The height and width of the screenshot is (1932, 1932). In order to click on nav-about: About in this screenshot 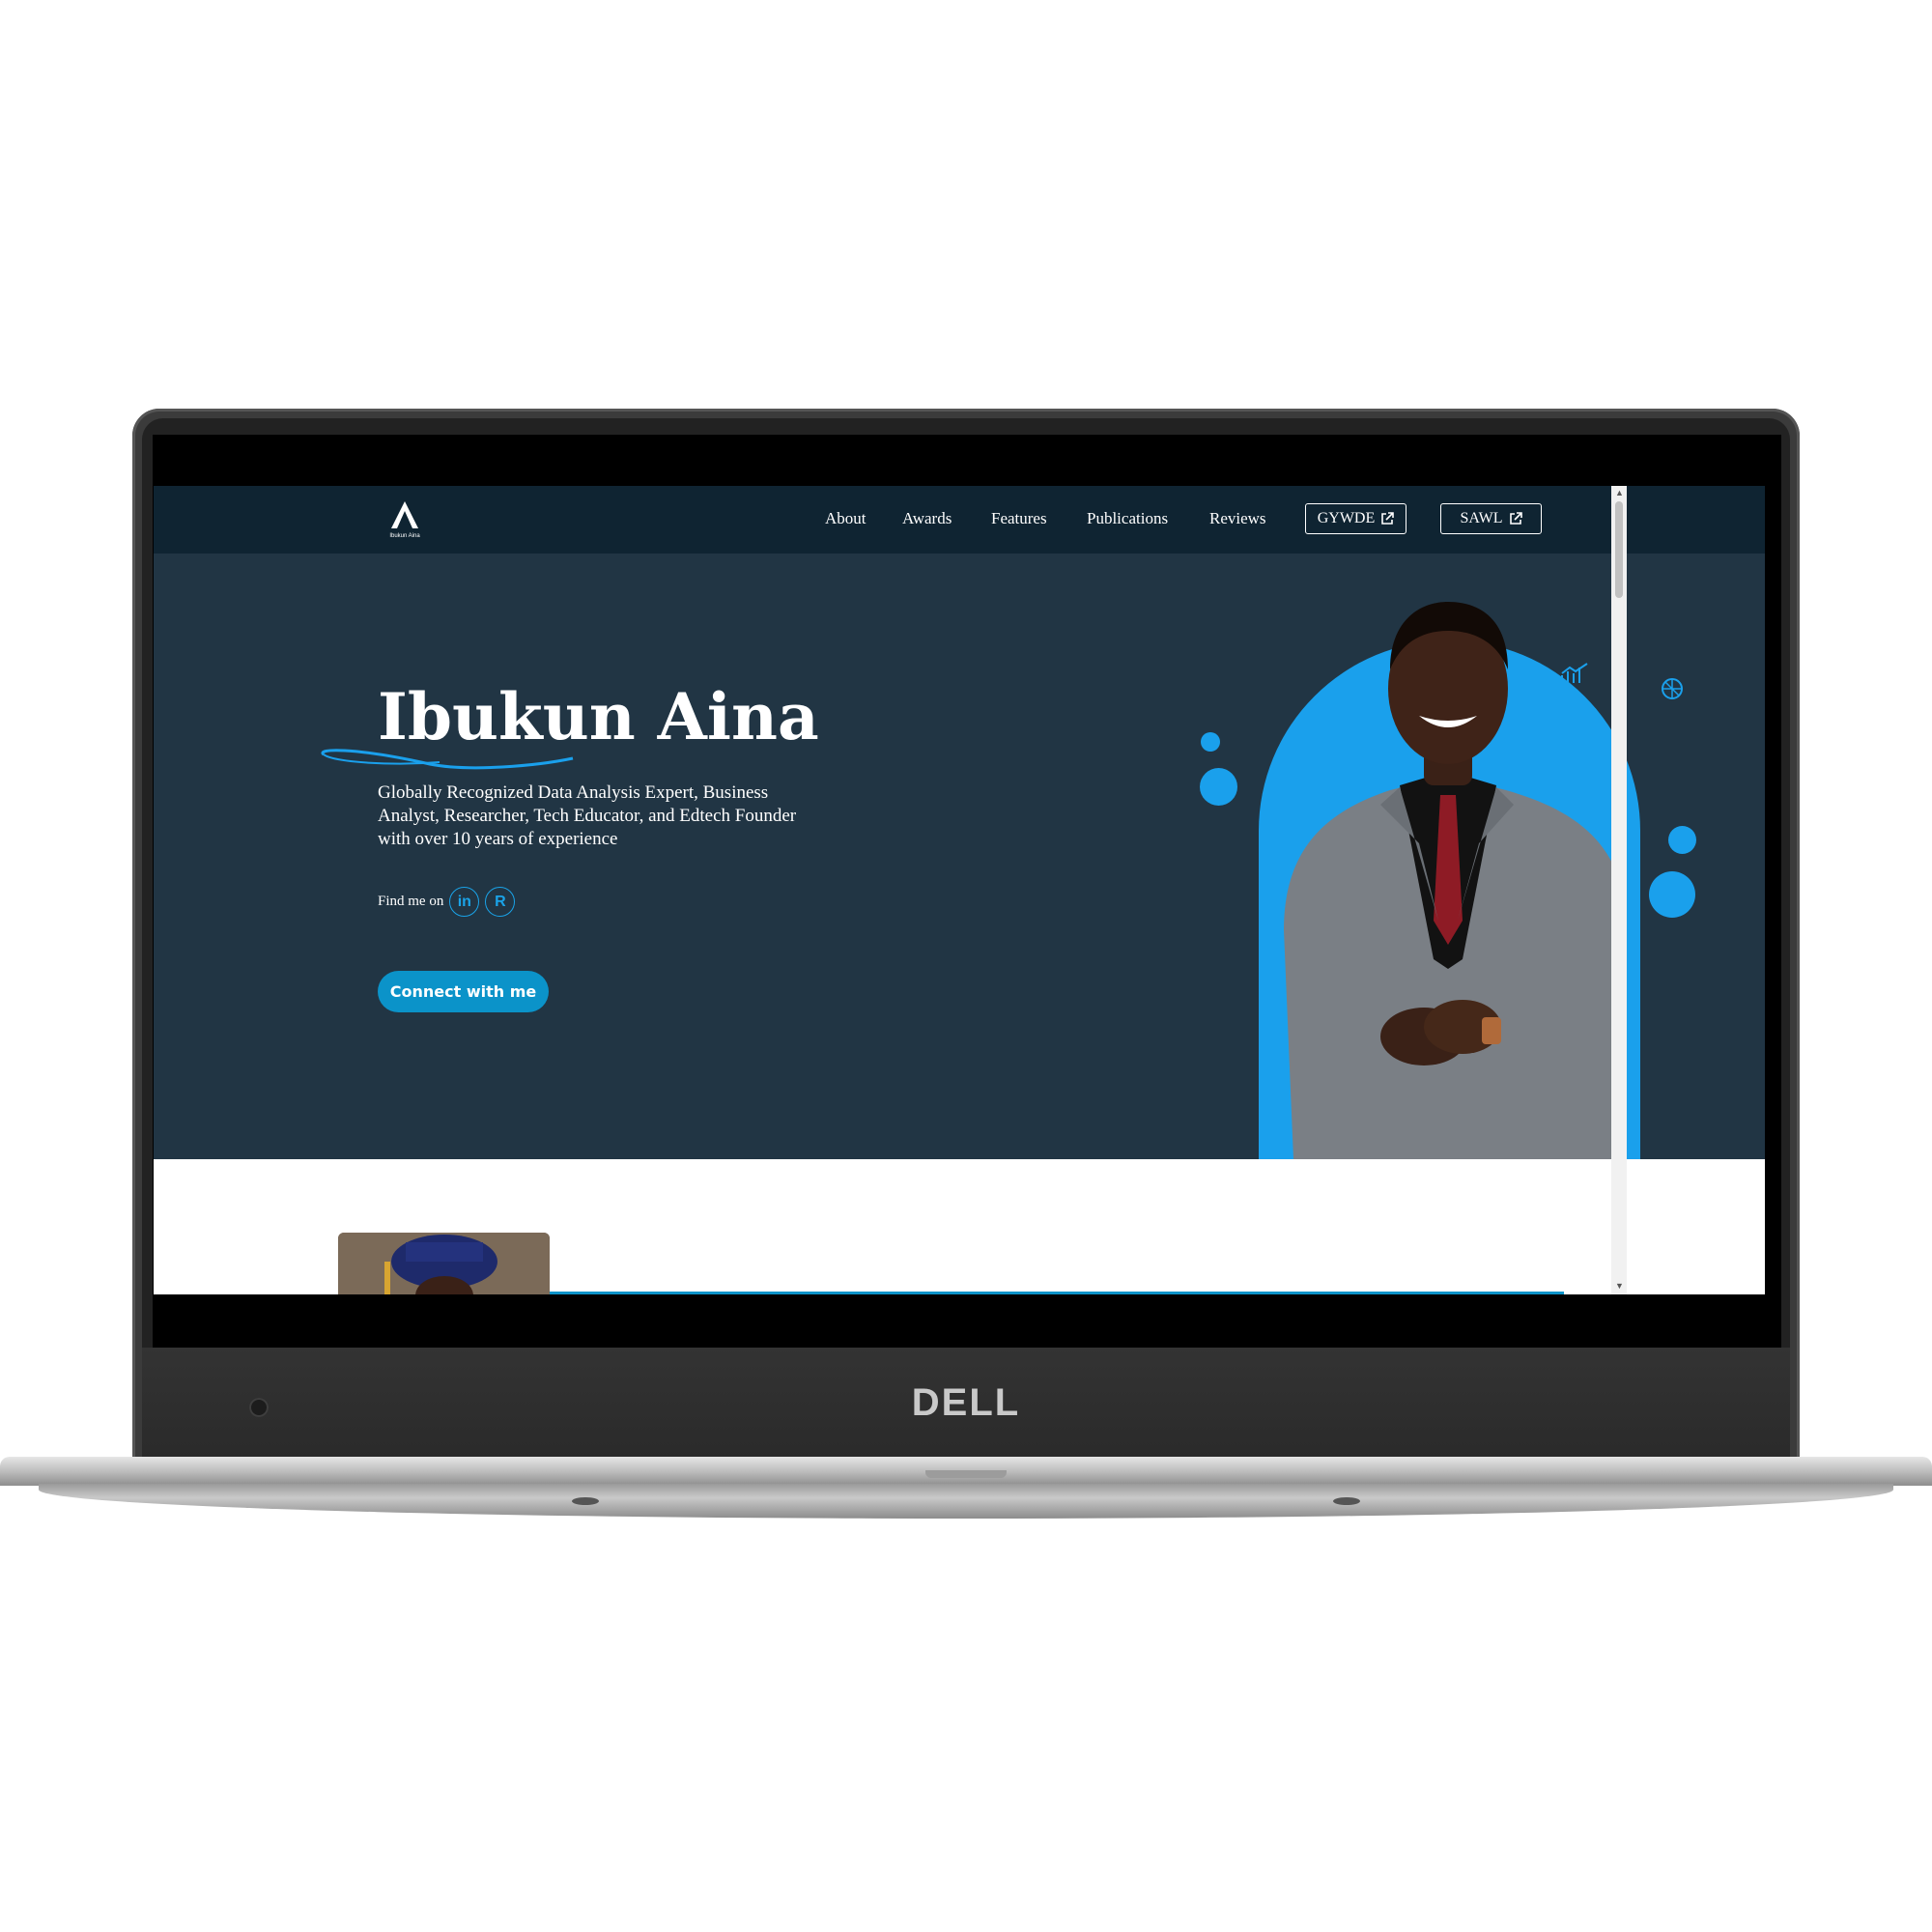, I will do `click(846, 518)`.